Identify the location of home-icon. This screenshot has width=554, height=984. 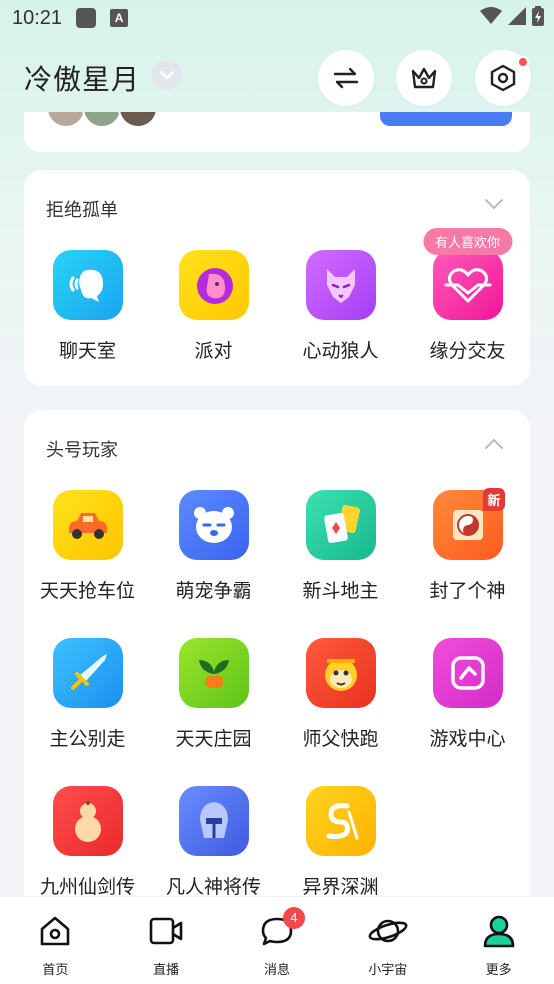
(55, 931).